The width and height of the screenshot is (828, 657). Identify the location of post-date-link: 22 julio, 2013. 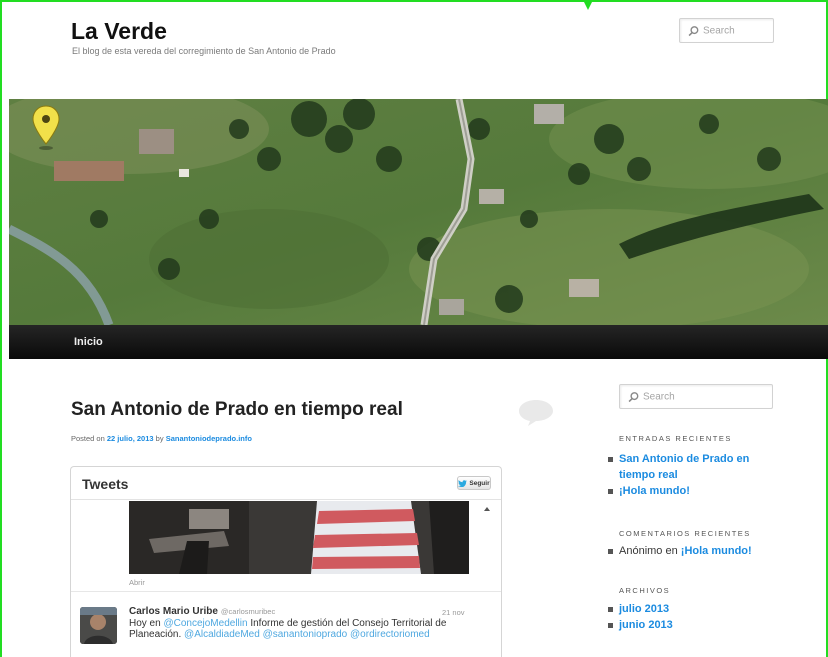
(130, 438).